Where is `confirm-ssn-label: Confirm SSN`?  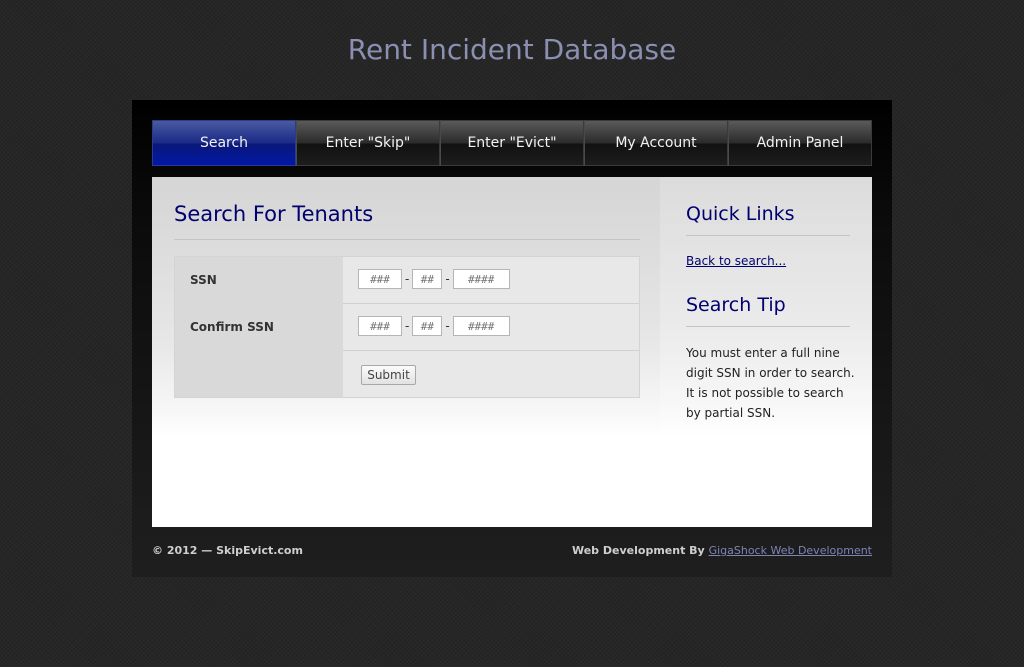 confirm-ssn-label: Confirm SSN is located at coordinates (232, 327).